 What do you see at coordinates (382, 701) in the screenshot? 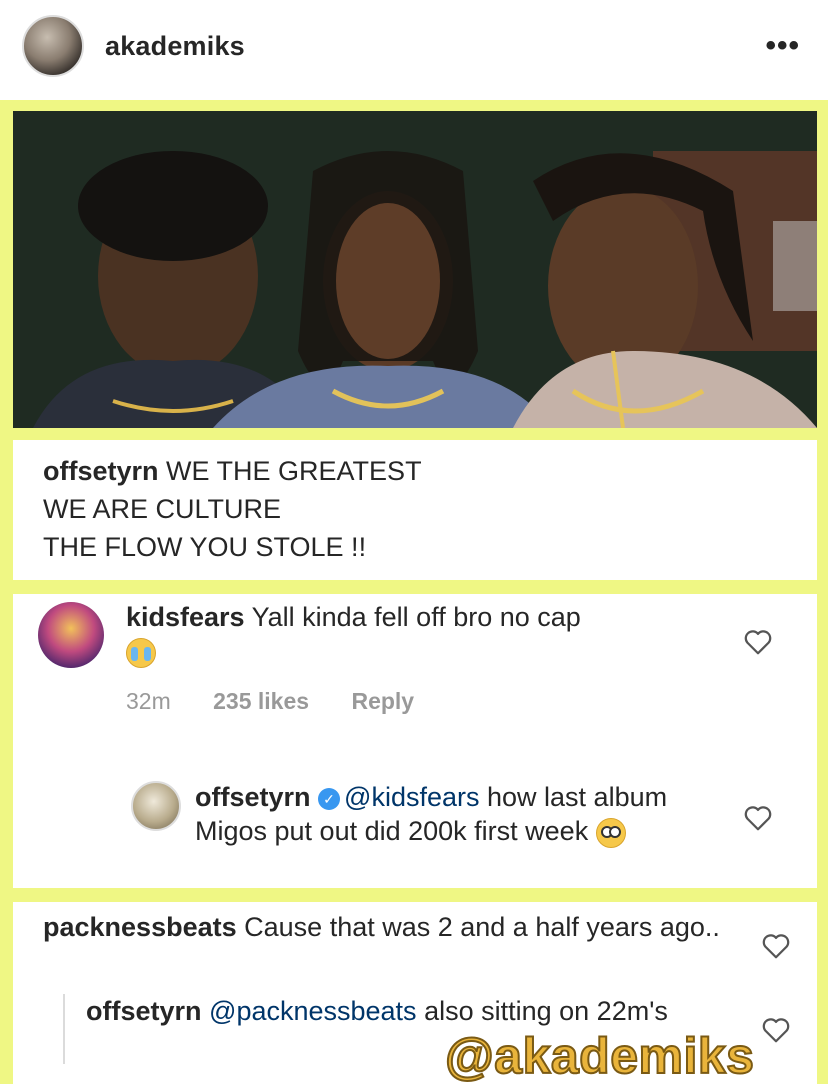
I see `reply-button: Reply` at bounding box center [382, 701].